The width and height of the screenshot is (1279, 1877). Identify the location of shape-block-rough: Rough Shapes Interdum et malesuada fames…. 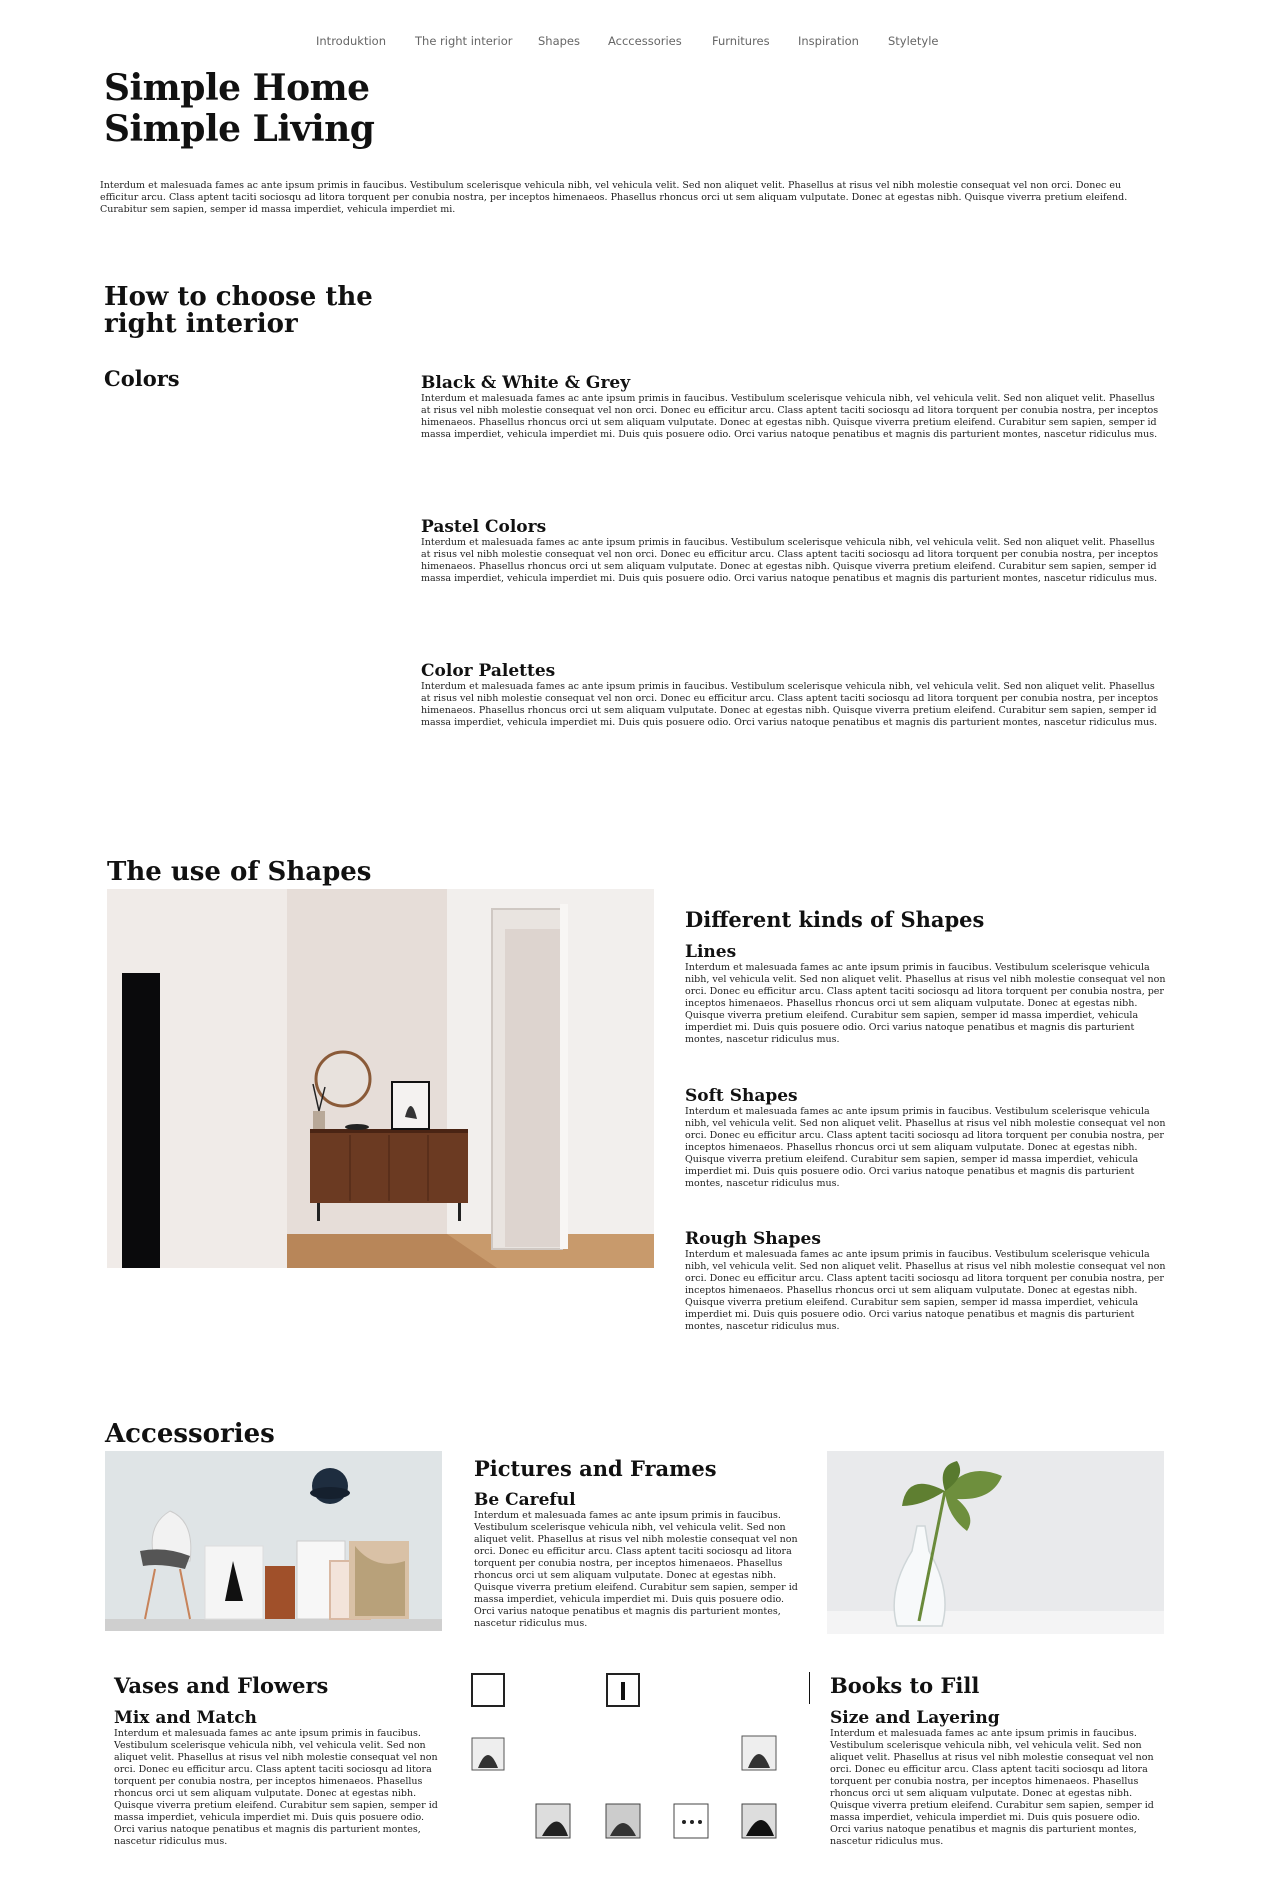
(930, 1281).